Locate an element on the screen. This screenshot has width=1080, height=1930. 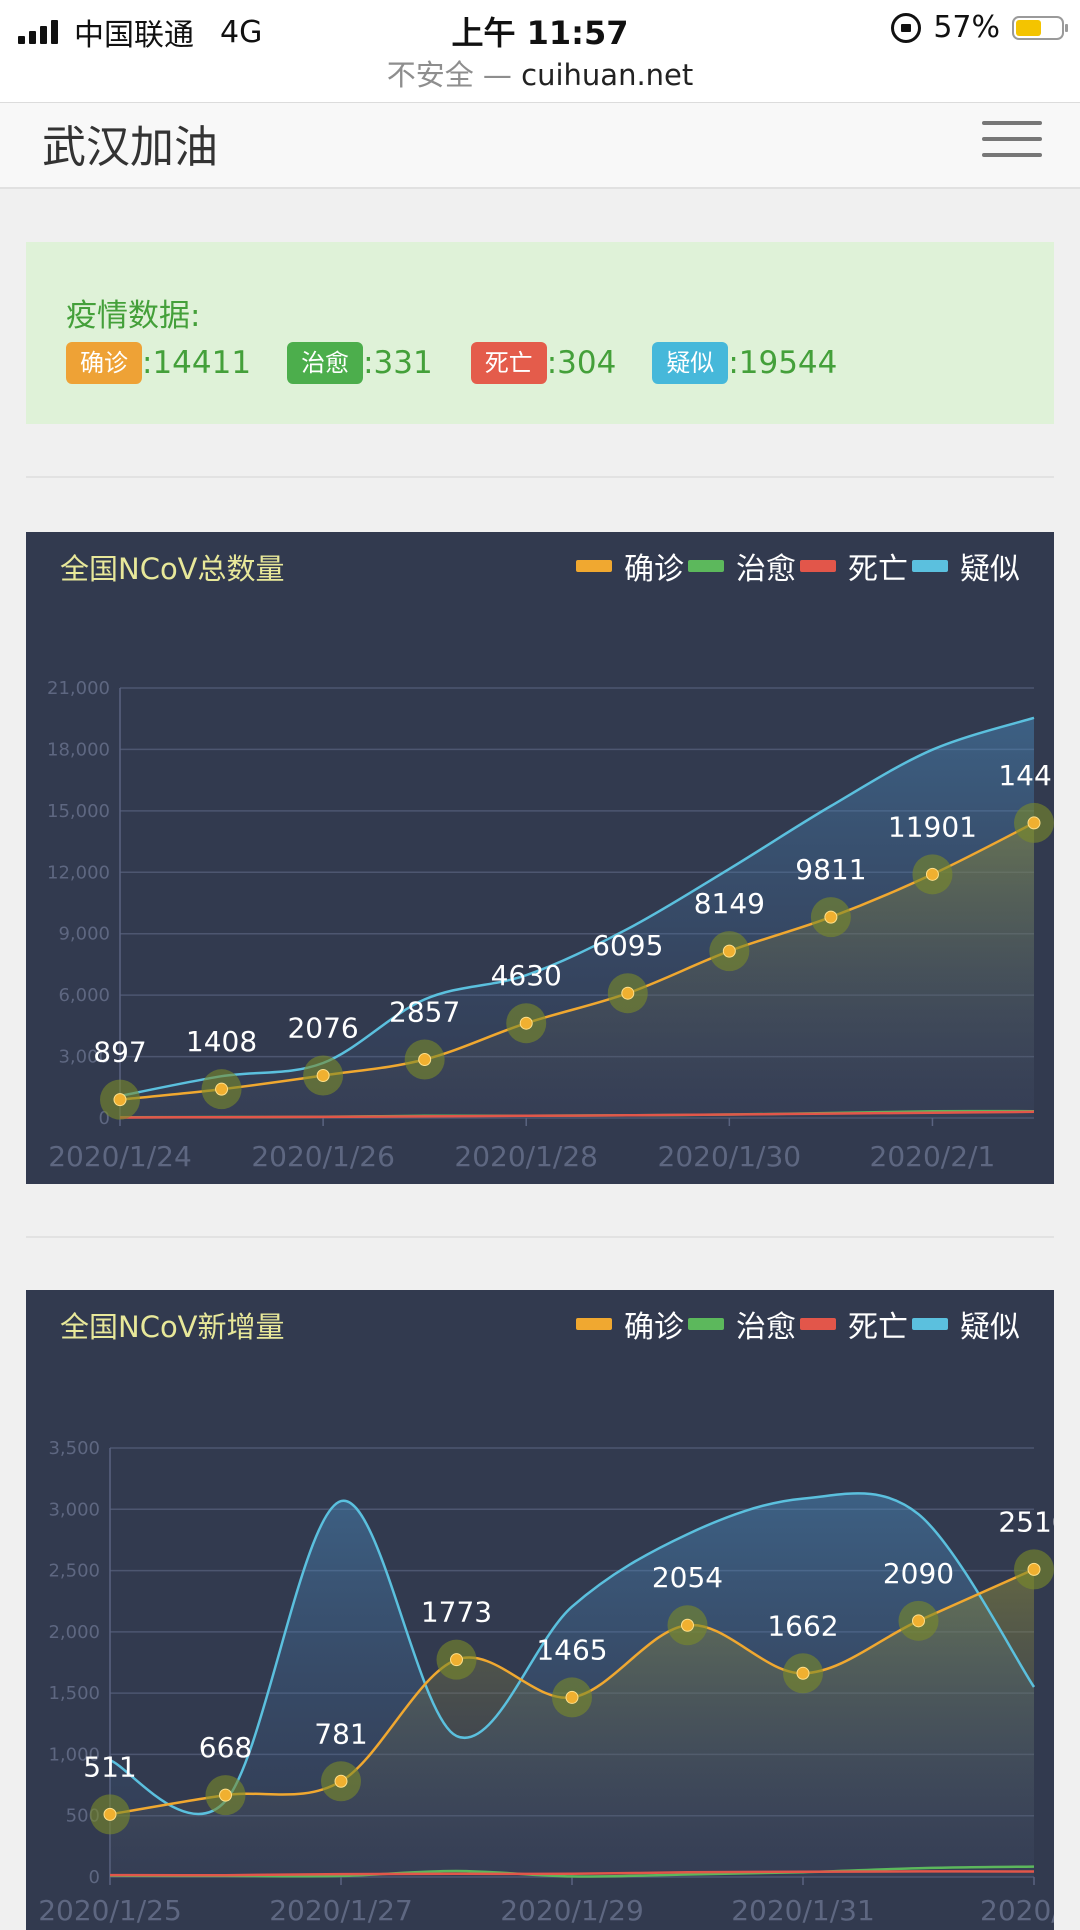
chart-title: 全国NCoV新增量 is located at coordinates (172, 1327).